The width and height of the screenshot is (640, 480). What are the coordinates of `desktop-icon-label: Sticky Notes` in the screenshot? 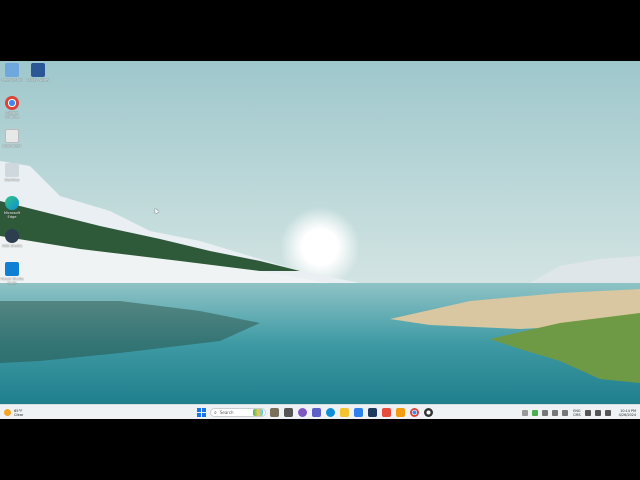 It's located at (38, 80).